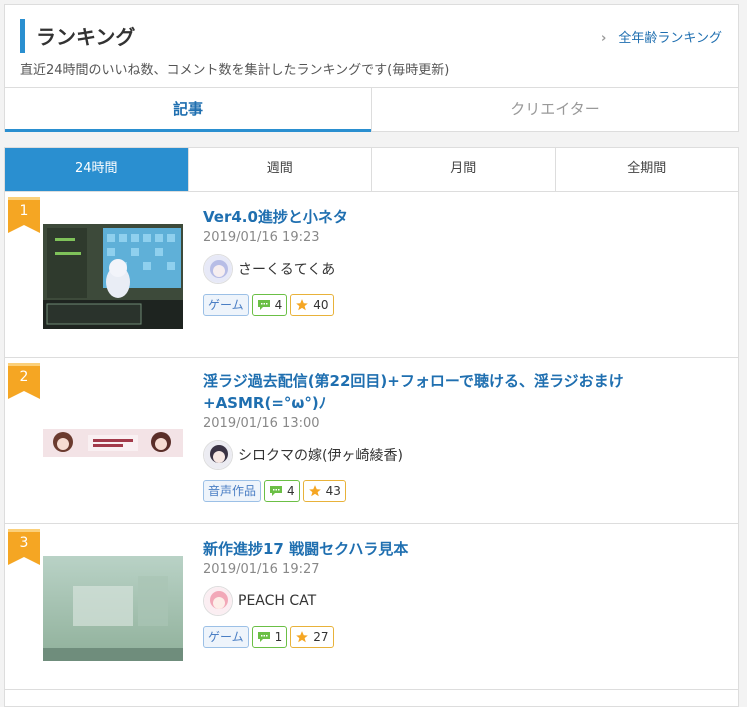  What do you see at coordinates (287, 270) in the screenshot?
I see `author-name: さーくるてくあ` at bounding box center [287, 270].